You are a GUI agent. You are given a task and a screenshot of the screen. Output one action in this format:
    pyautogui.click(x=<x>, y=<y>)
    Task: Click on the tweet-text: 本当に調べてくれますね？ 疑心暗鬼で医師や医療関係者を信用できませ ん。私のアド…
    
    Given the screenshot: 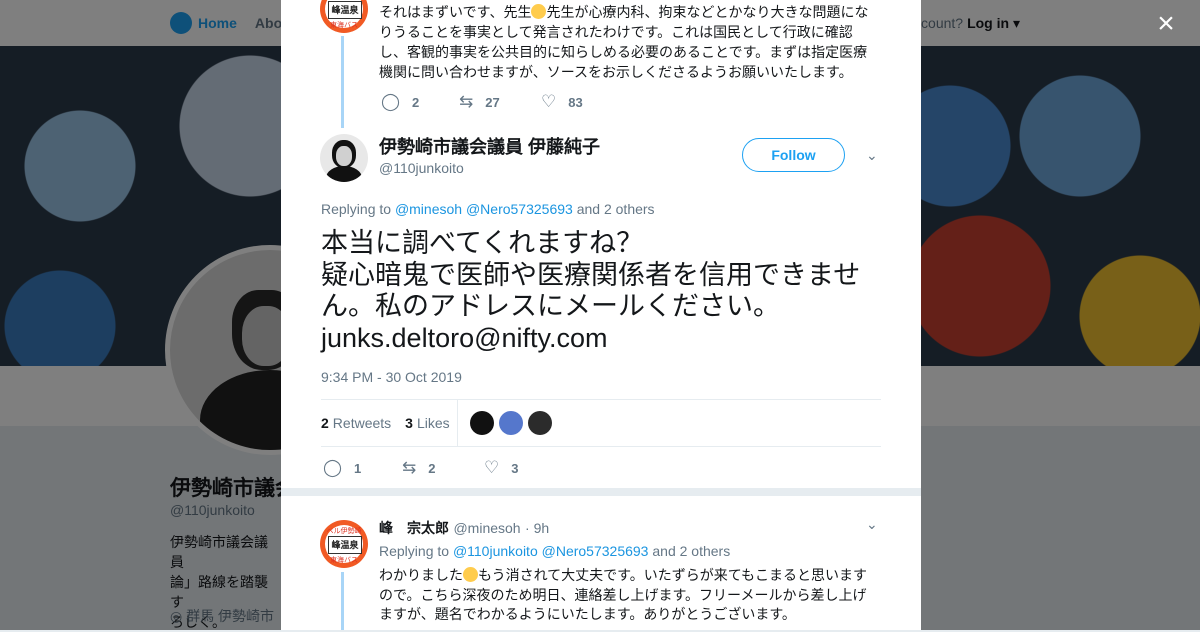 What is the action you would take?
    pyautogui.click(x=601, y=291)
    